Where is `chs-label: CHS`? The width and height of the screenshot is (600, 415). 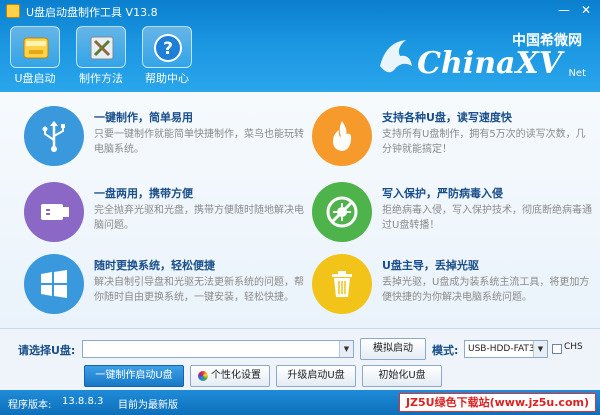
chs-label: CHS is located at coordinates (573, 347).